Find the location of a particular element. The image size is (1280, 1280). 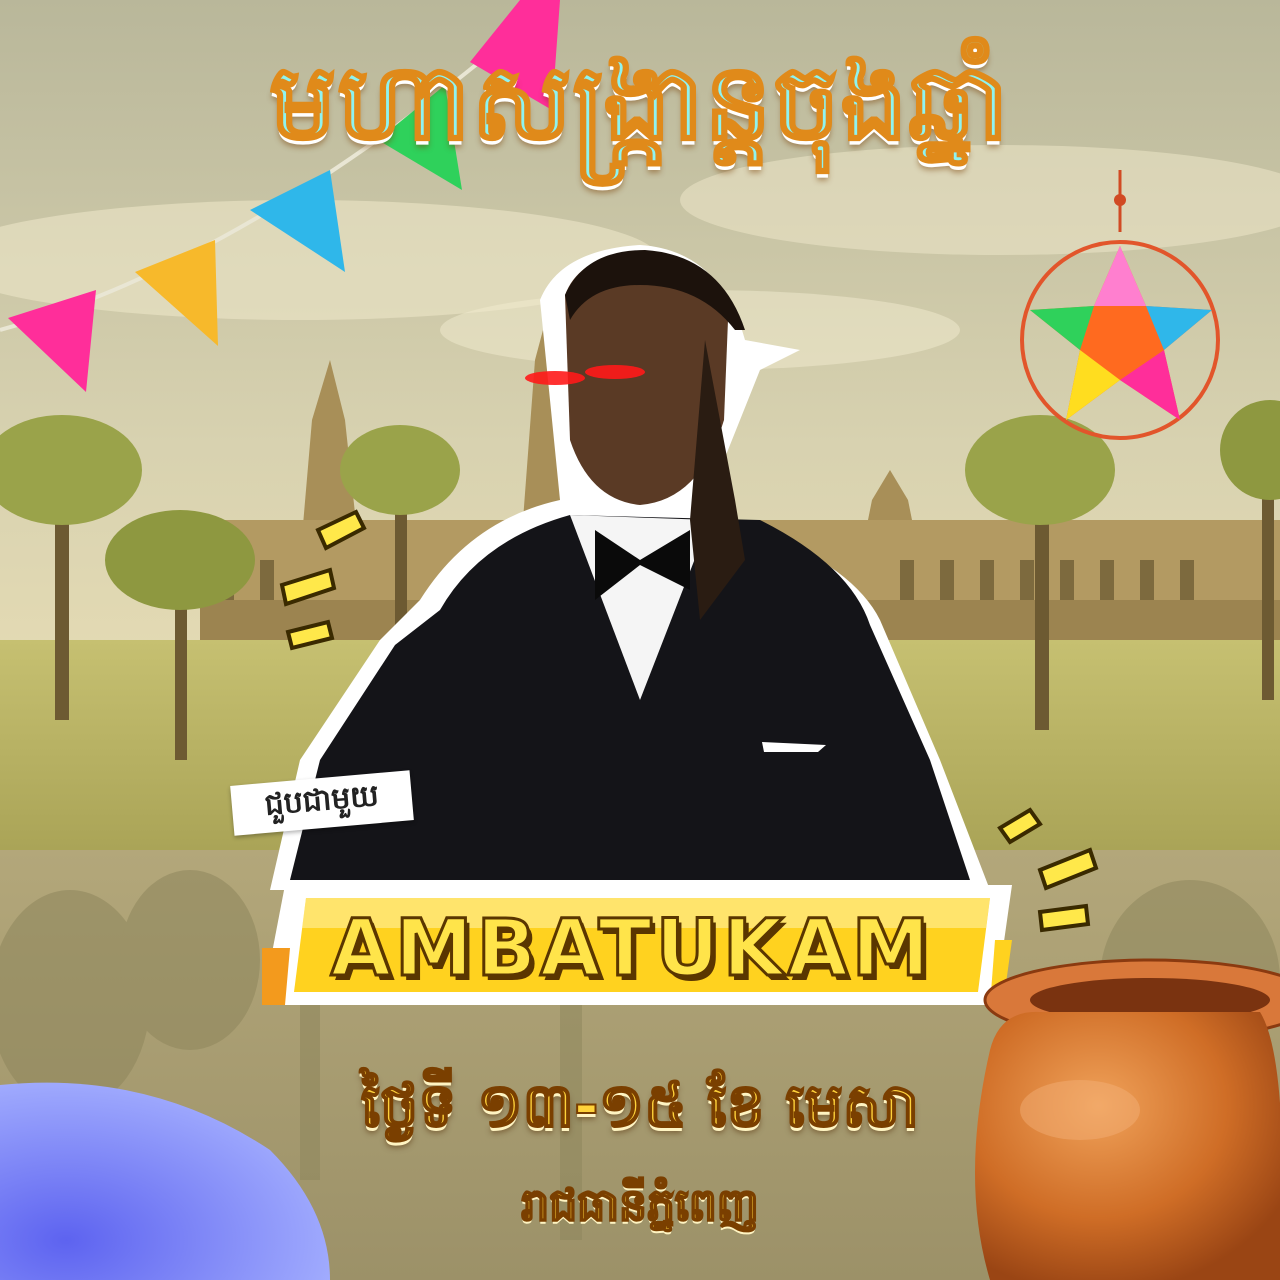

performer-name: AMBATUKAM is located at coordinates (631, 949).